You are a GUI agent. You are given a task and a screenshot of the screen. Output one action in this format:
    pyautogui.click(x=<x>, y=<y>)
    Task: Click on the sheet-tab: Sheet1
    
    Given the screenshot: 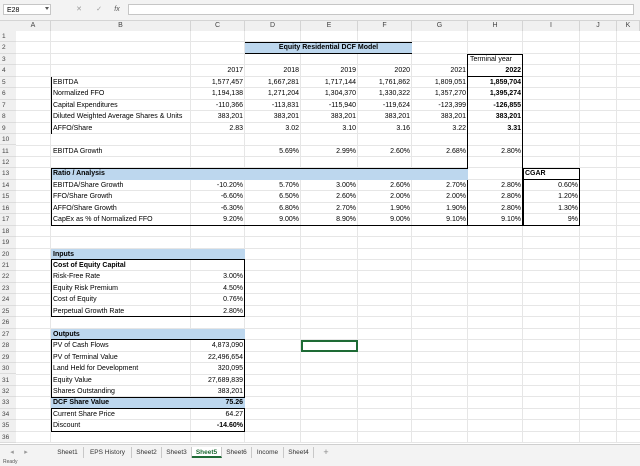 What is the action you would take?
    pyautogui.click(x=68, y=452)
    